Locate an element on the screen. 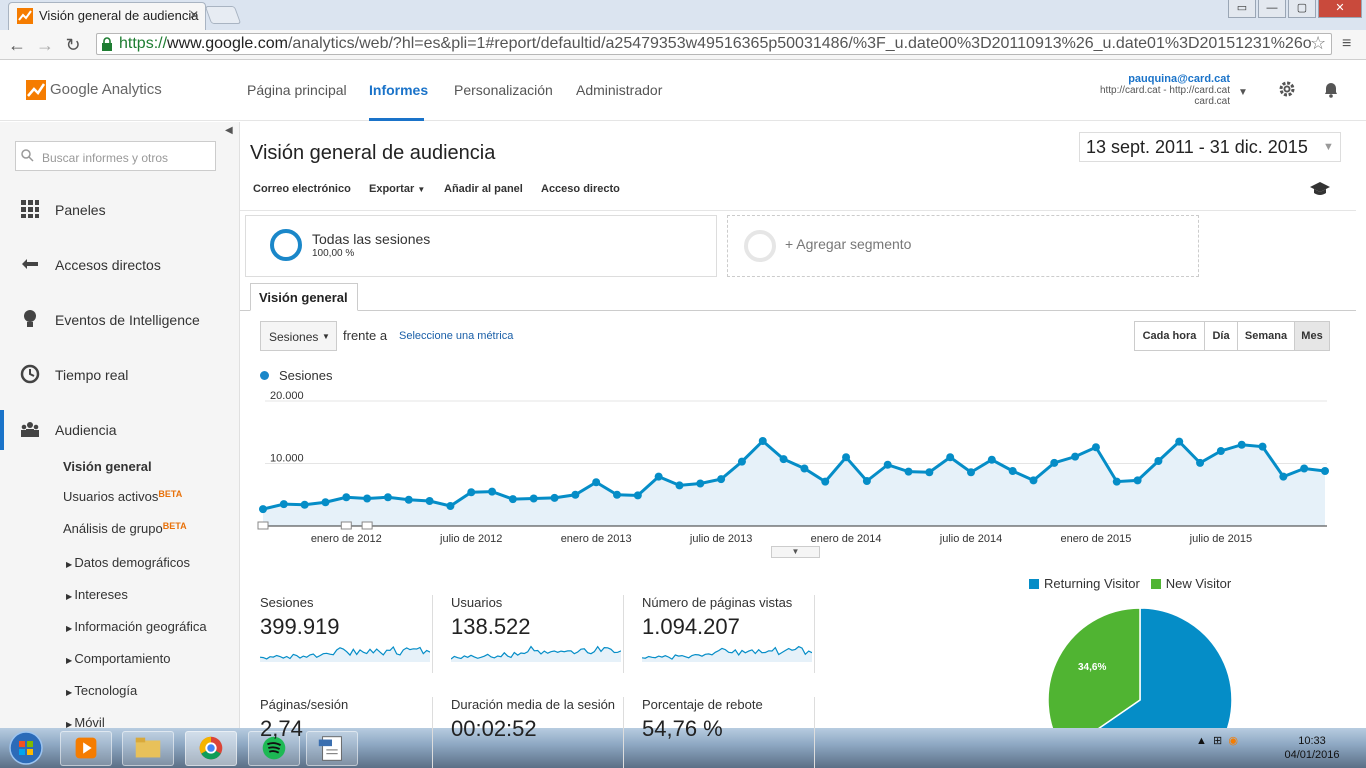 The width and height of the screenshot is (1366, 768). sidebar-sub2-label: Intereses is located at coordinates (101, 594).